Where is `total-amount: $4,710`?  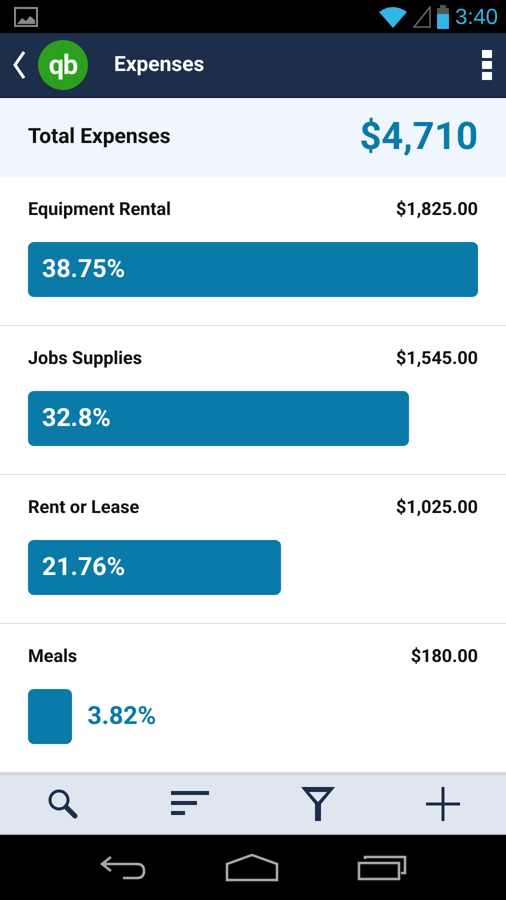
total-amount: $4,710 is located at coordinates (419, 137).